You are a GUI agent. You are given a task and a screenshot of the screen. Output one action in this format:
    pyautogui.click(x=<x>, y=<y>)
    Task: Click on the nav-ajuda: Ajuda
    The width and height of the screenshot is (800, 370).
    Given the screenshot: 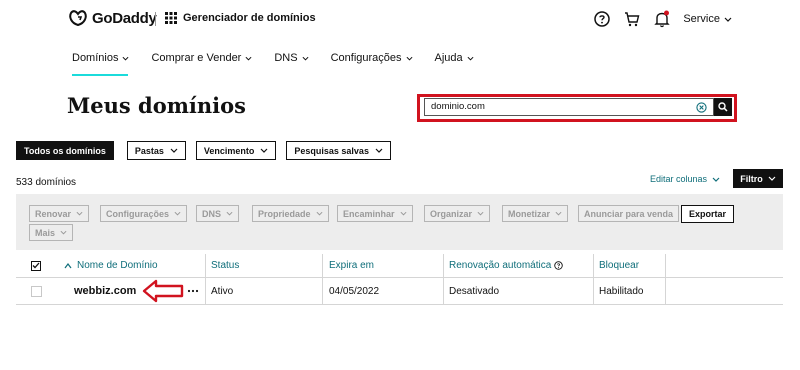 What is the action you would take?
    pyautogui.click(x=454, y=58)
    